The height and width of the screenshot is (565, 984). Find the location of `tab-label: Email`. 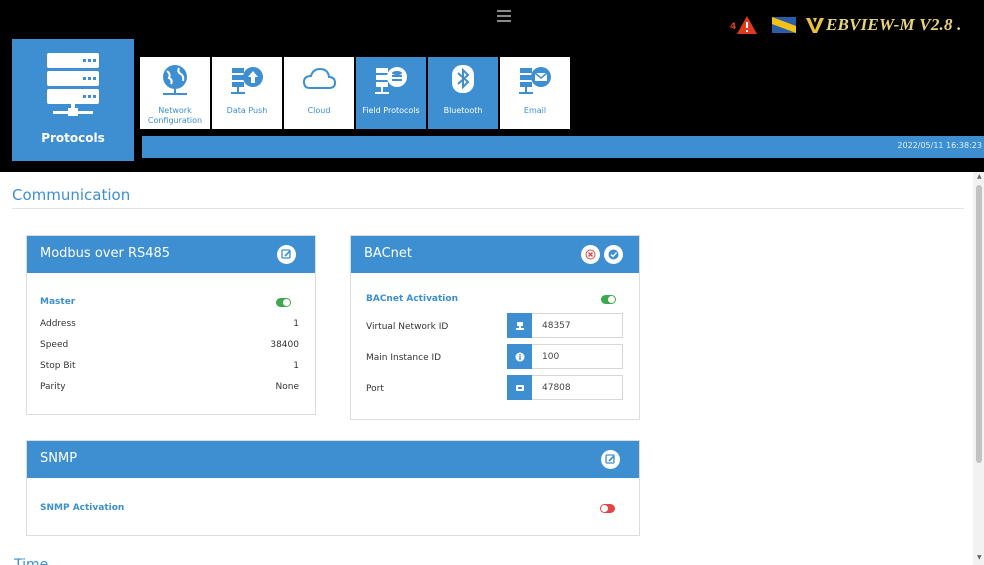

tab-label: Email is located at coordinates (535, 110).